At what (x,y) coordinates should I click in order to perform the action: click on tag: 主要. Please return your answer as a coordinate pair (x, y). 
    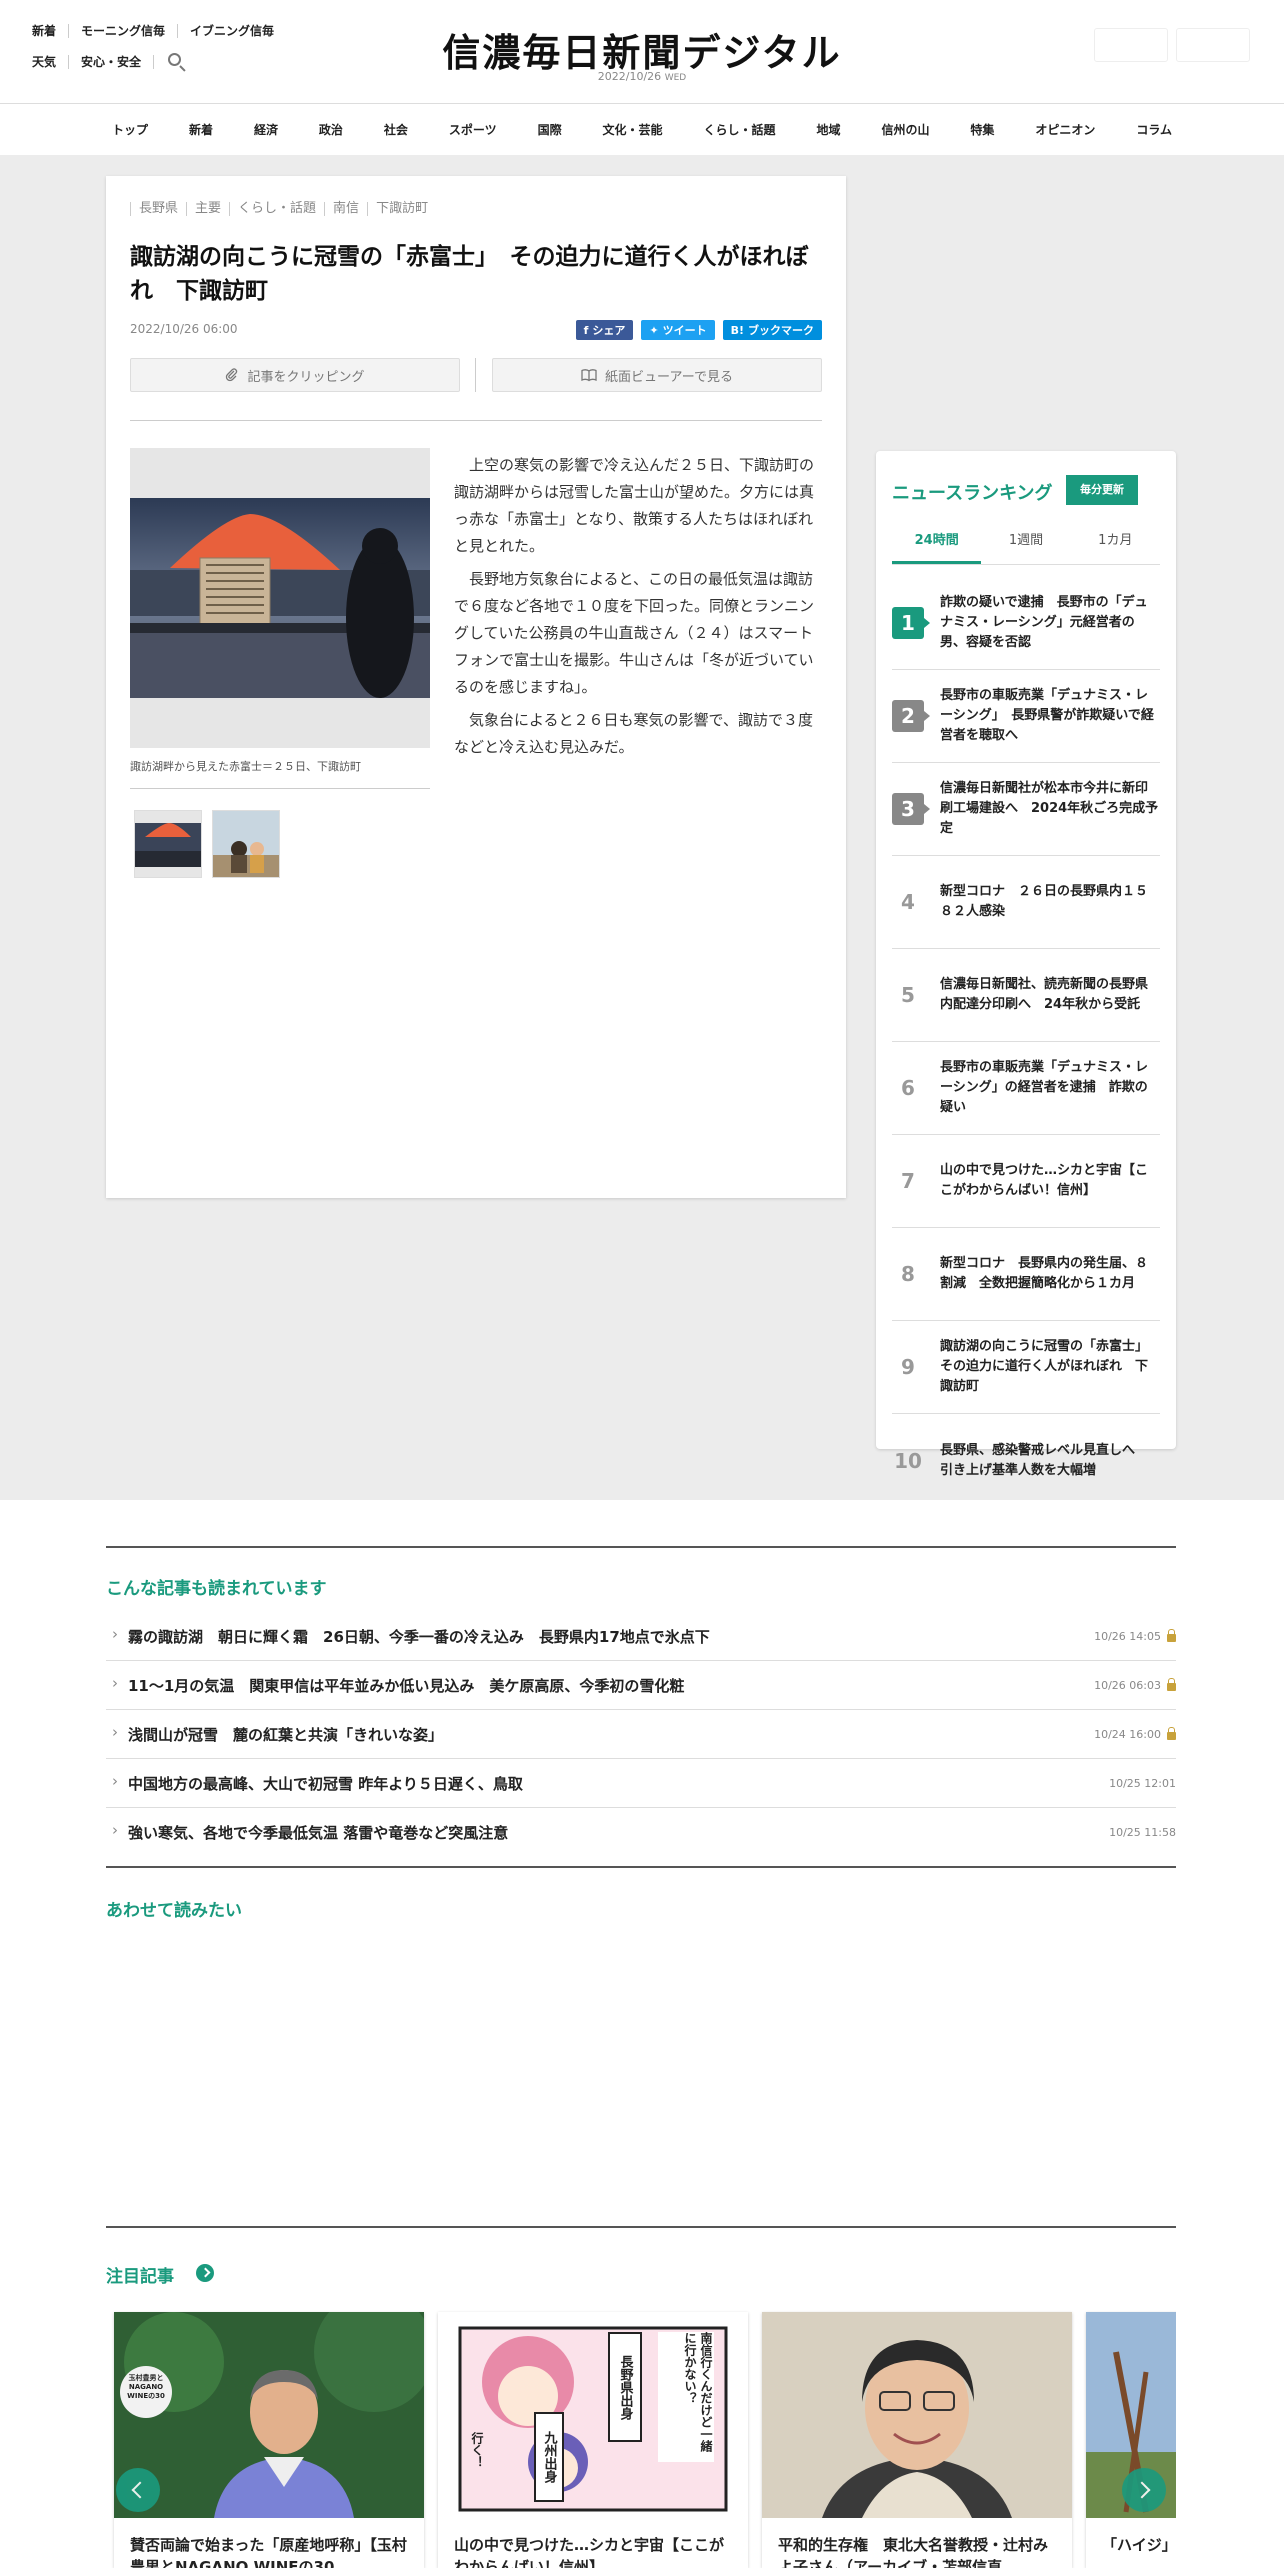
    Looking at the image, I should click on (207, 209).